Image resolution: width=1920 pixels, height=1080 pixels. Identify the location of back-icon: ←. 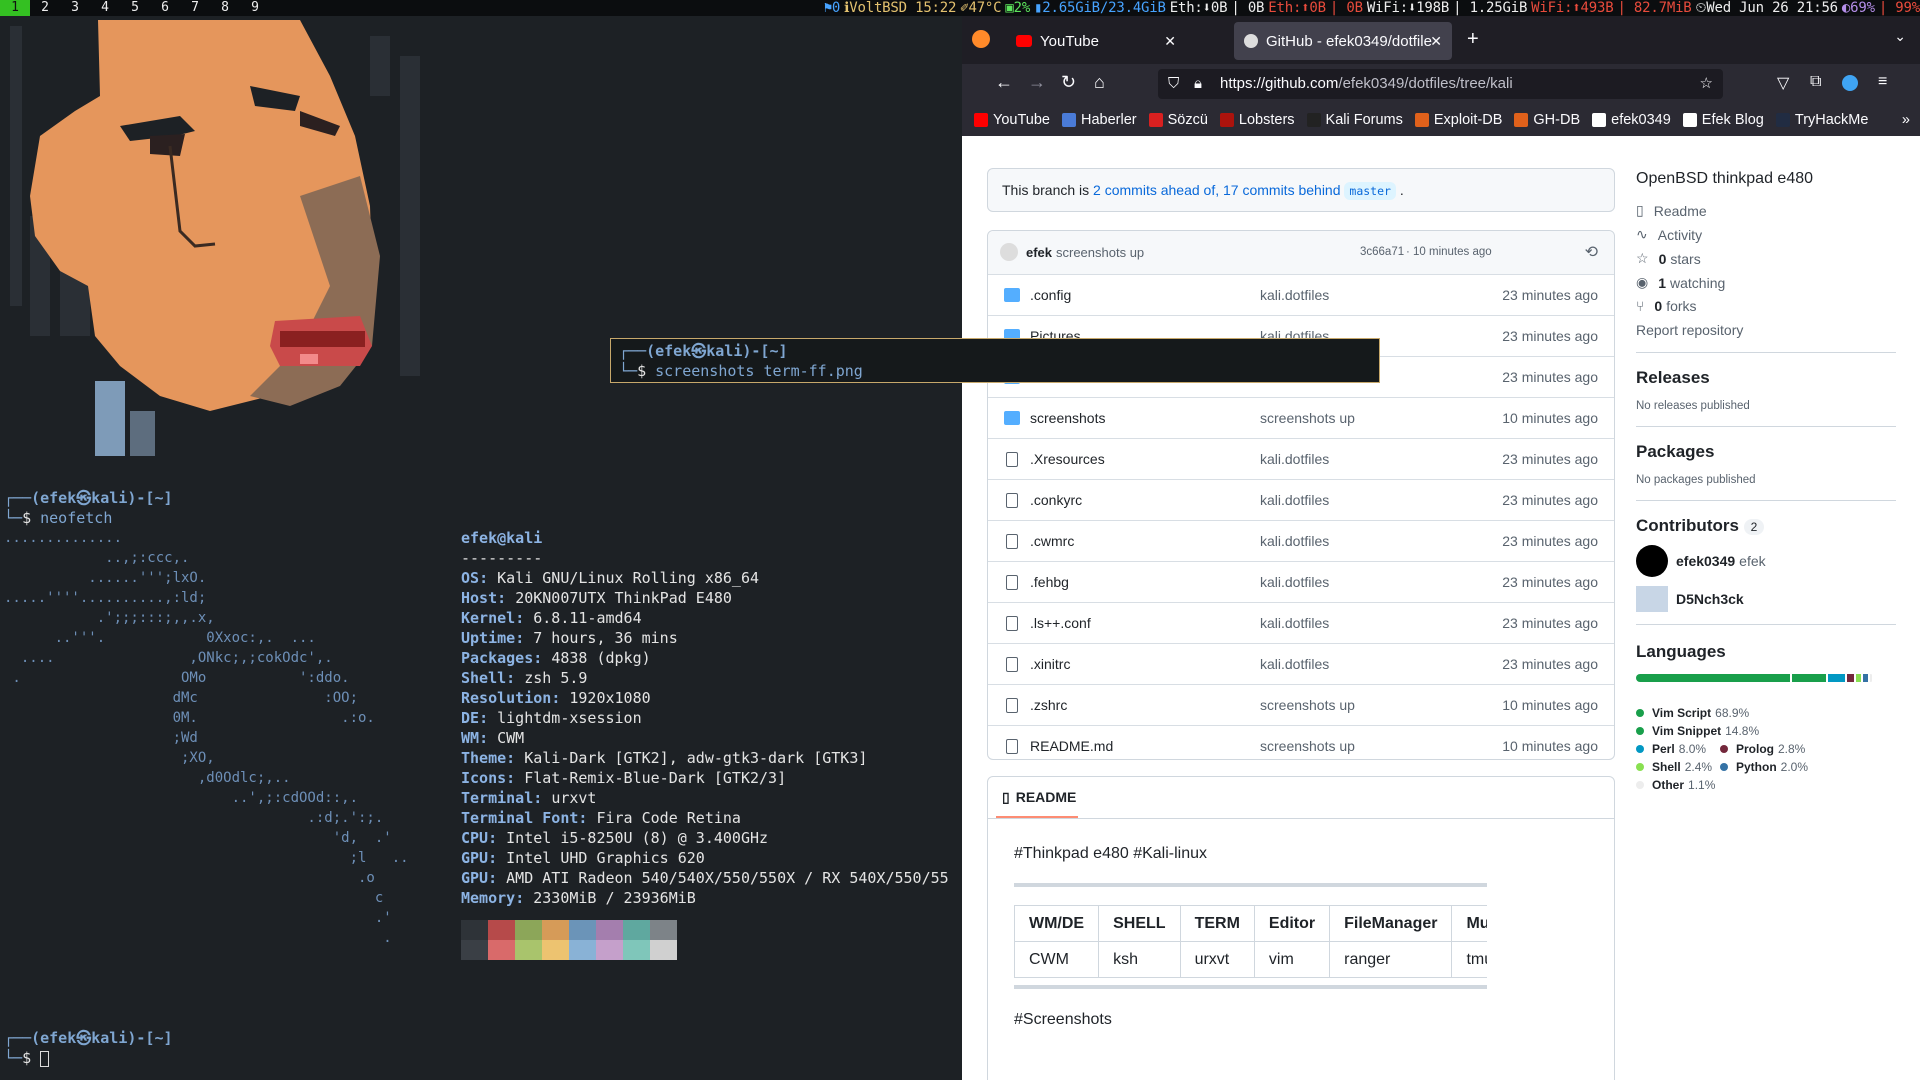
(1004, 82).